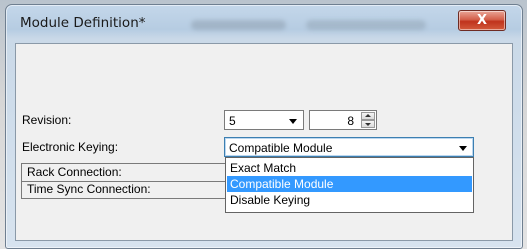 The height and width of the screenshot is (249, 527). What do you see at coordinates (74, 172) in the screenshot?
I see `rack-connection-label: Rack Connection:` at bounding box center [74, 172].